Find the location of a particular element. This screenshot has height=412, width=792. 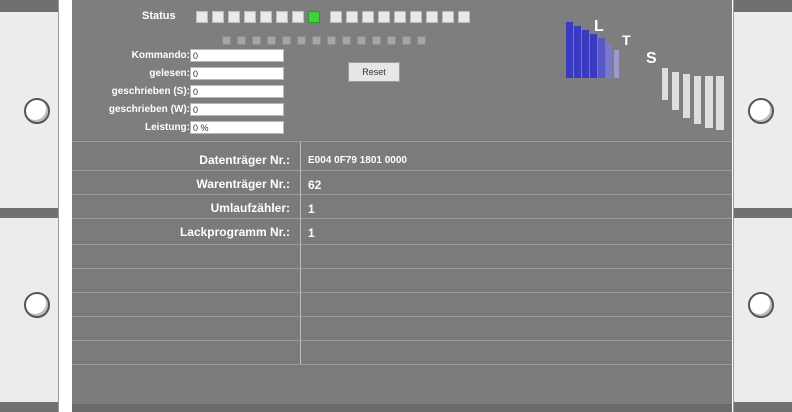

lackprogramm-label: Lackprogramm Nr.: is located at coordinates (234, 232).